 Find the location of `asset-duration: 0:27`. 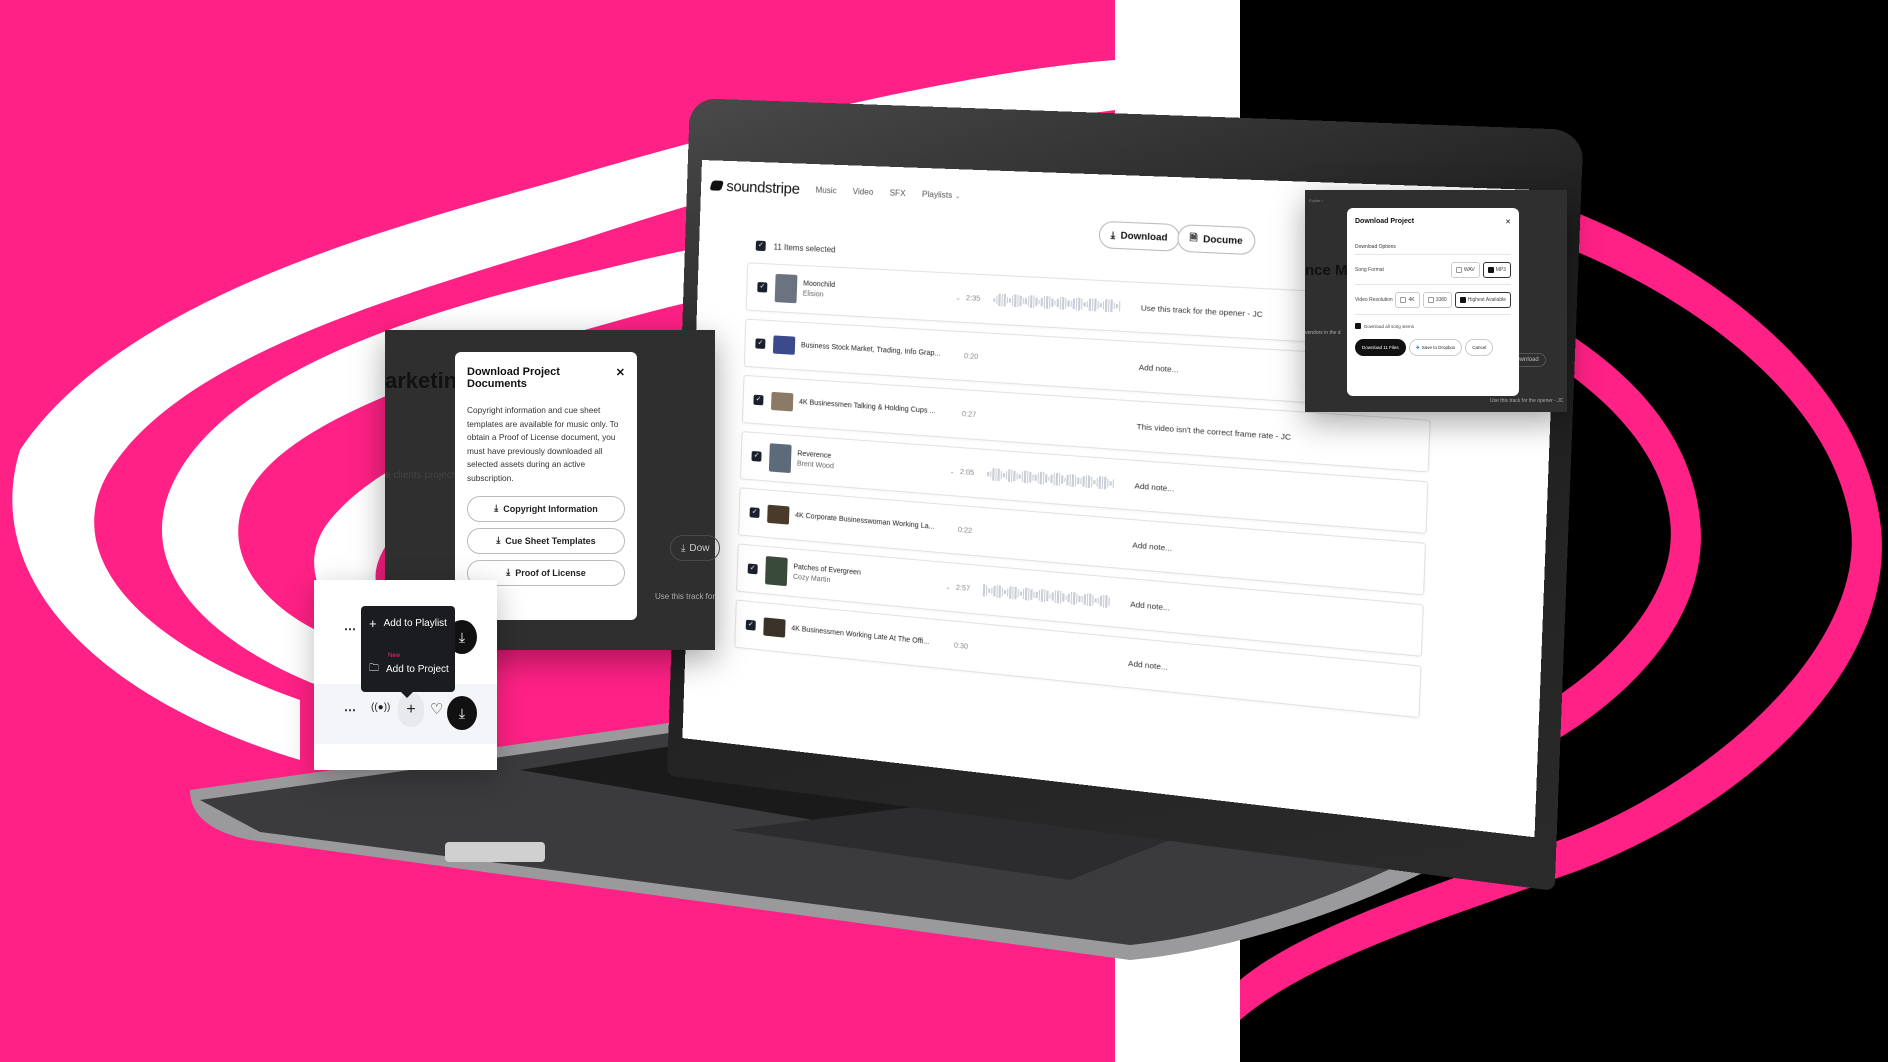

asset-duration: 0:27 is located at coordinates (969, 414).